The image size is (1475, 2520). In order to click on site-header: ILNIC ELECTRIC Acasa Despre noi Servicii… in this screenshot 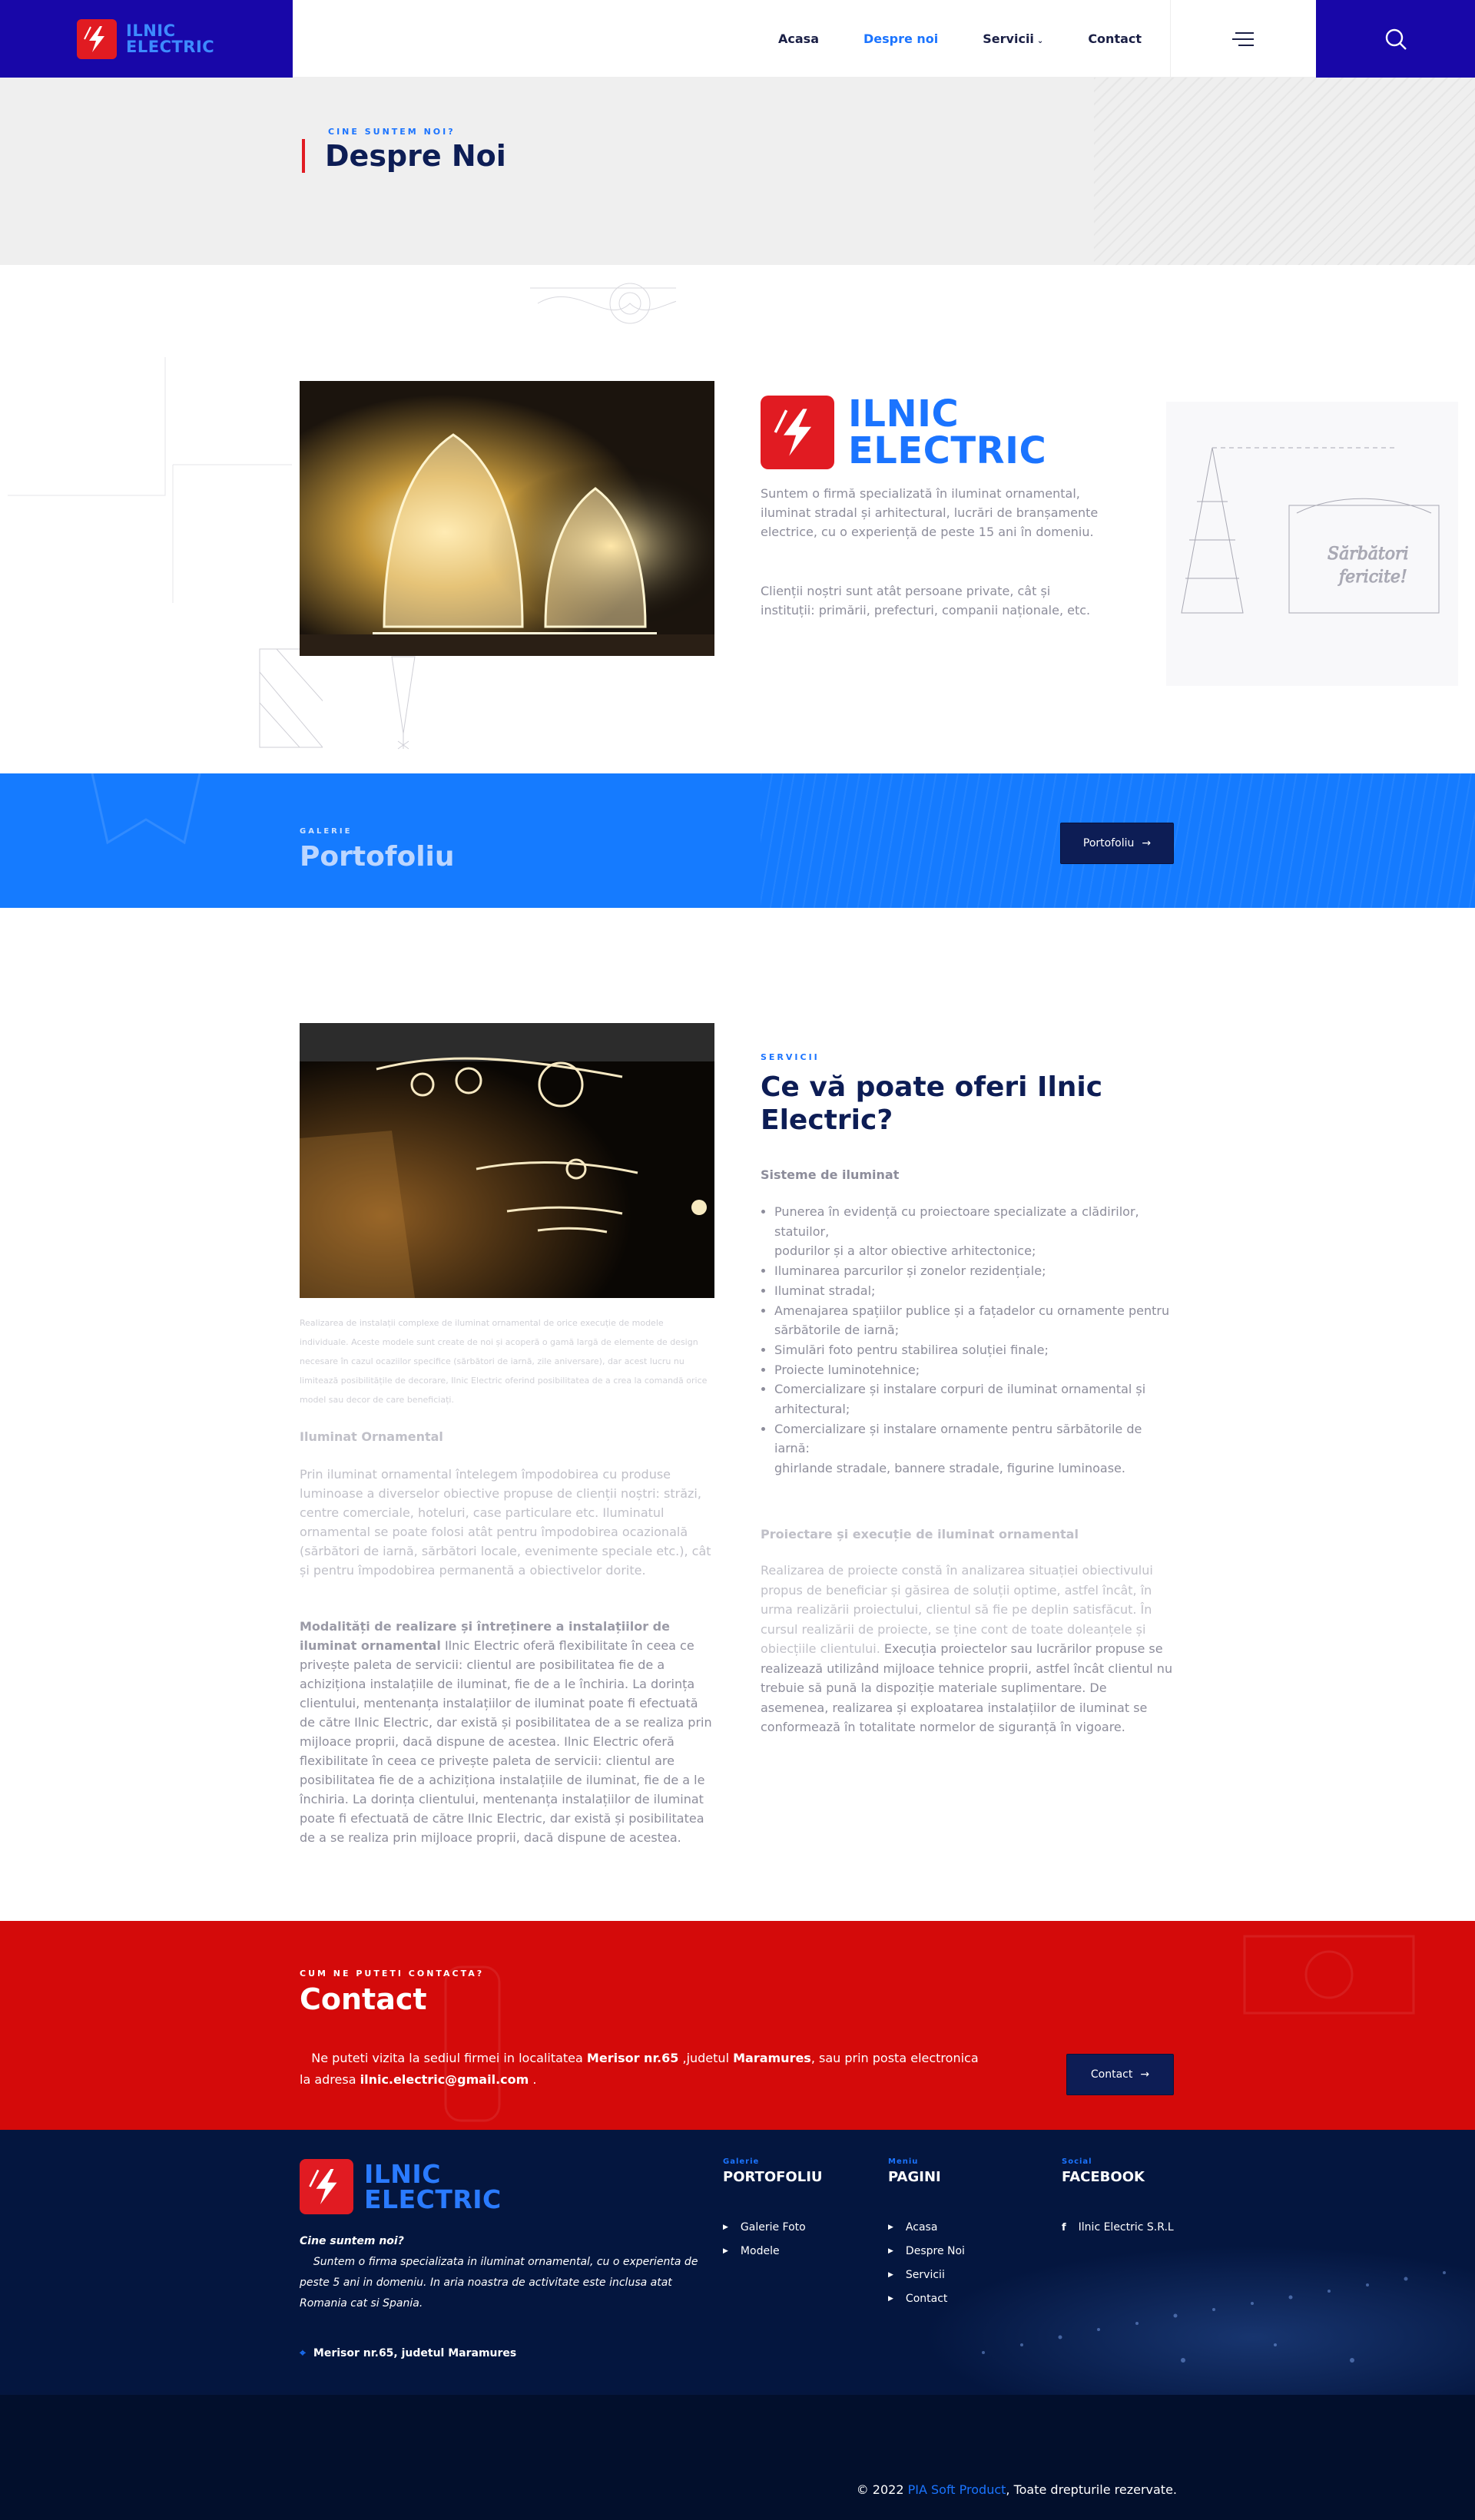, I will do `click(737, 39)`.